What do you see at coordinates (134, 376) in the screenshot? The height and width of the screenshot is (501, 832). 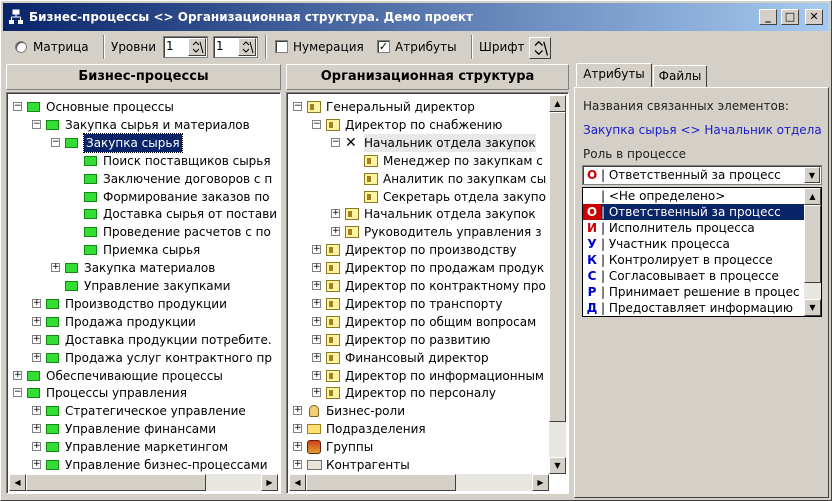 I see `tree-row: + Обеспечивающие процессы` at bounding box center [134, 376].